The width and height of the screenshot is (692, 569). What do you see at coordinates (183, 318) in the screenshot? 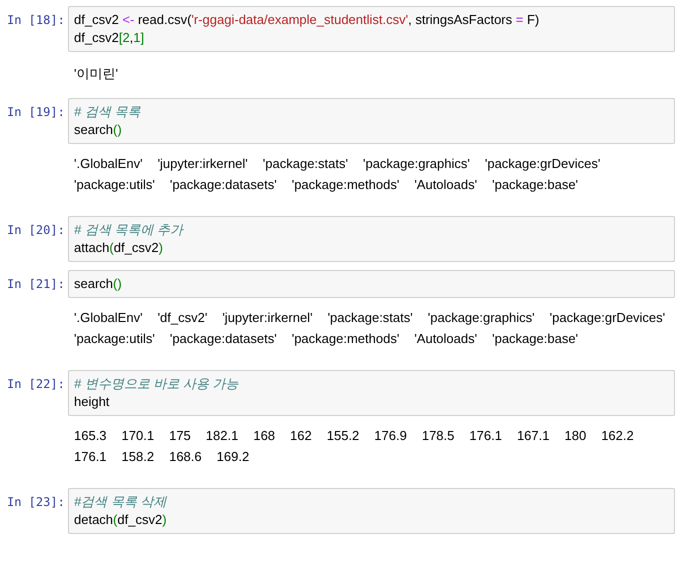
I see `output-value: 'df_csv2'` at bounding box center [183, 318].